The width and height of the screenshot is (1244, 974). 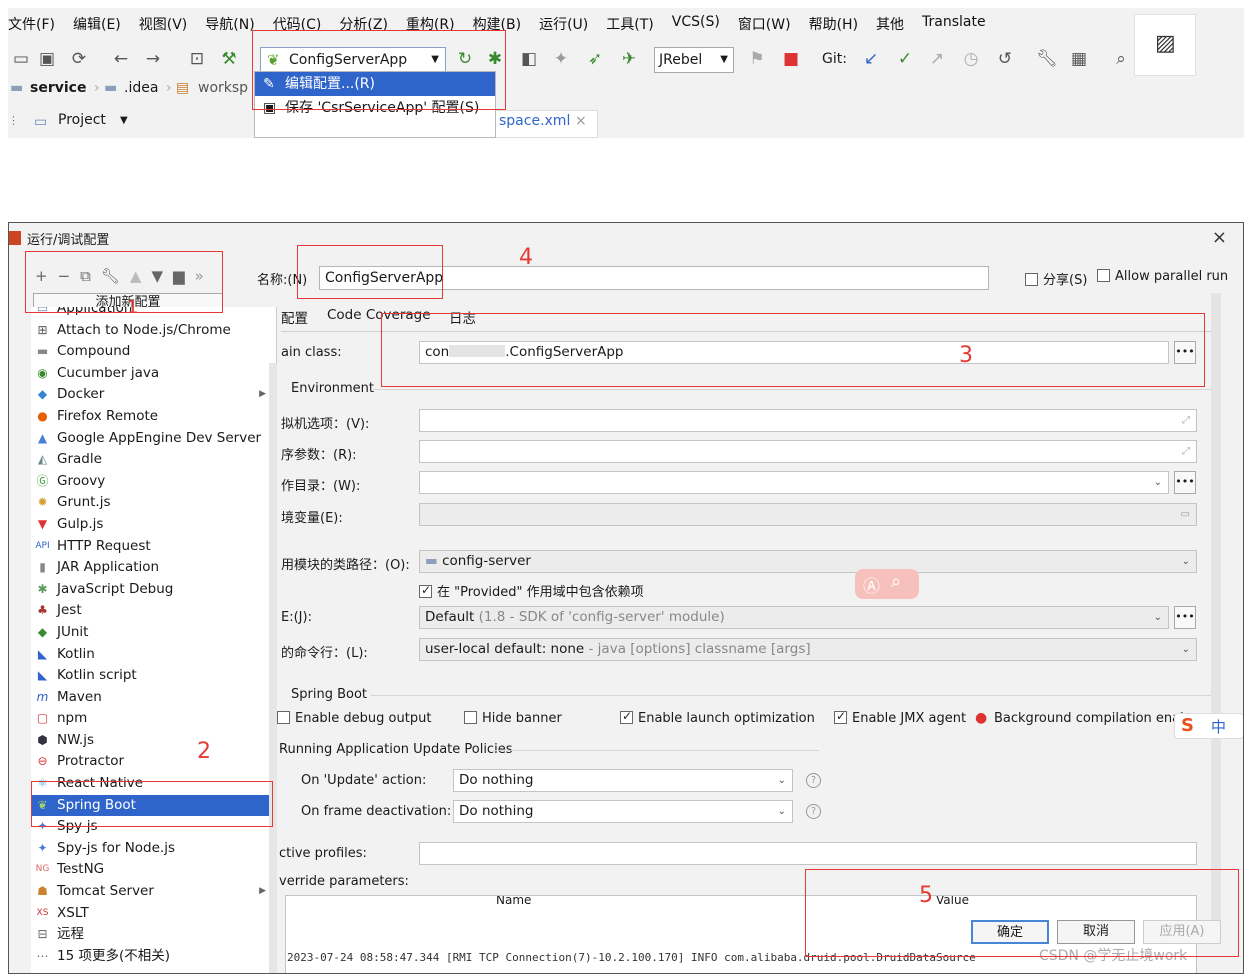 What do you see at coordinates (971, 59) in the screenshot?
I see `history-icon: ◷` at bounding box center [971, 59].